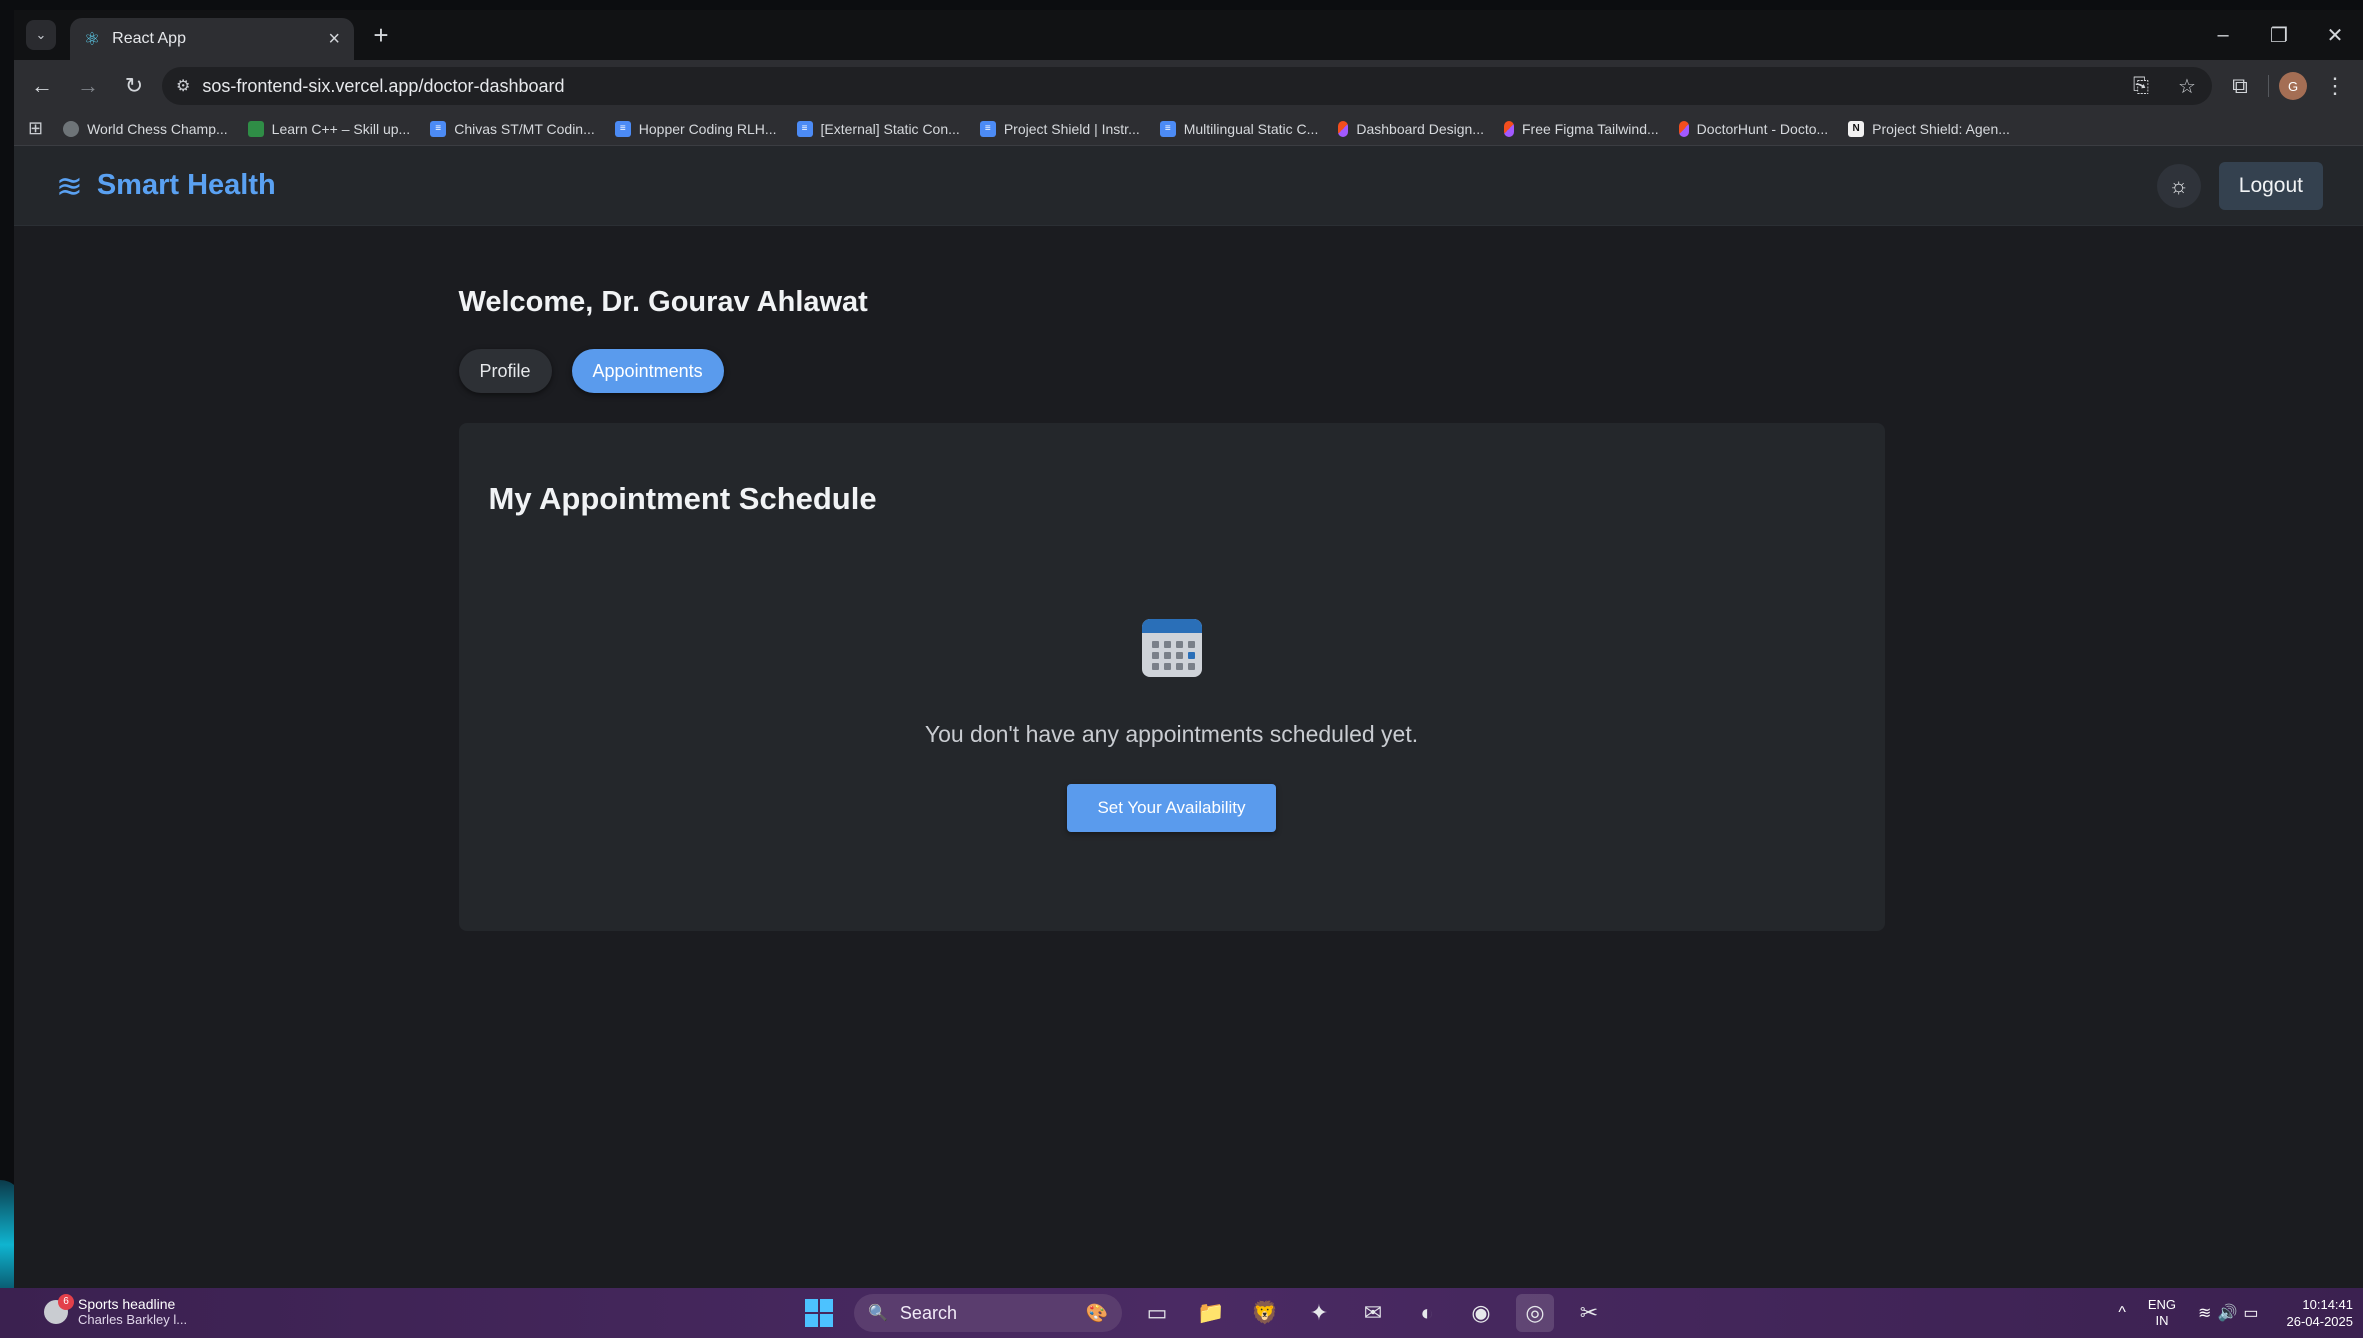 The width and height of the screenshot is (2363, 1338). Describe the element at coordinates (2178, 185) in the screenshot. I see `theme-toggle-sun-icon: ☼` at that location.